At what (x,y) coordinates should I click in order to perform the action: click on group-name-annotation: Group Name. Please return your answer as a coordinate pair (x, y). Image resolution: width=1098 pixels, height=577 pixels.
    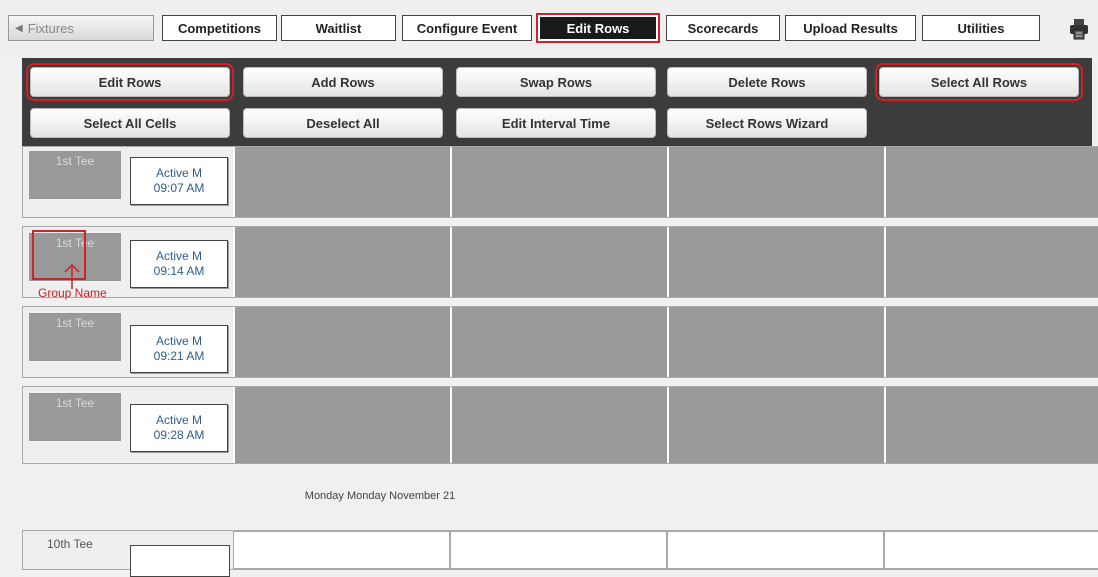
    Looking at the image, I should click on (72, 293).